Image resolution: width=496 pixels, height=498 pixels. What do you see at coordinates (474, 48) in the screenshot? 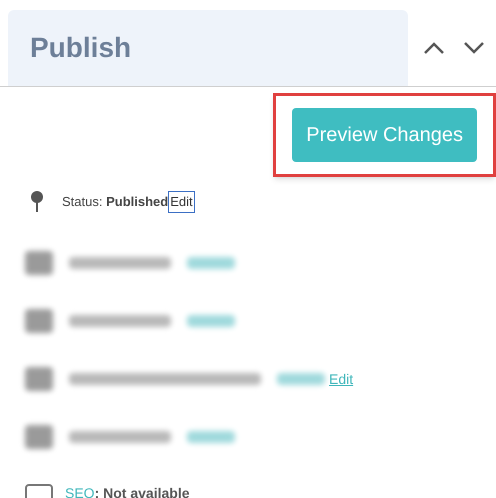
I see `chevron-down-icon` at bounding box center [474, 48].